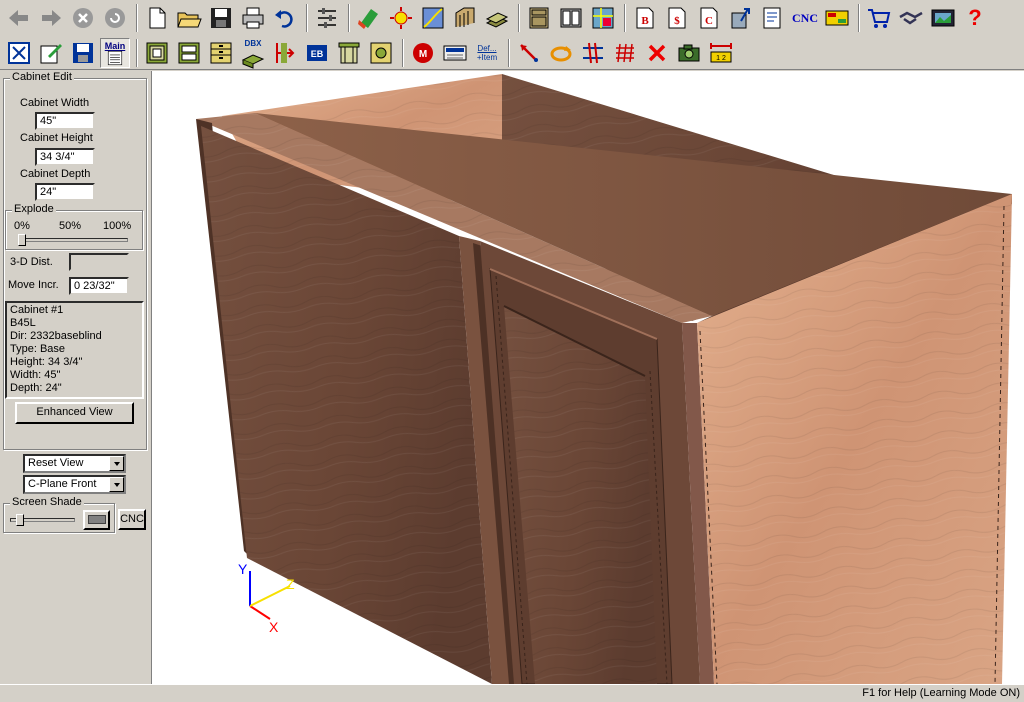 The image size is (1024, 702). Describe the element at coordinates (349, 53) in the screenshot. I see `hutch-icon` at that location.